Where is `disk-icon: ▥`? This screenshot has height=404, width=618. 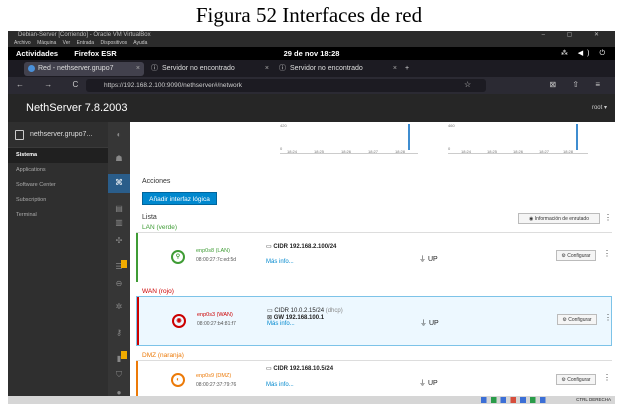 disk-icon: ▥ is located at coordinates (119, 223).